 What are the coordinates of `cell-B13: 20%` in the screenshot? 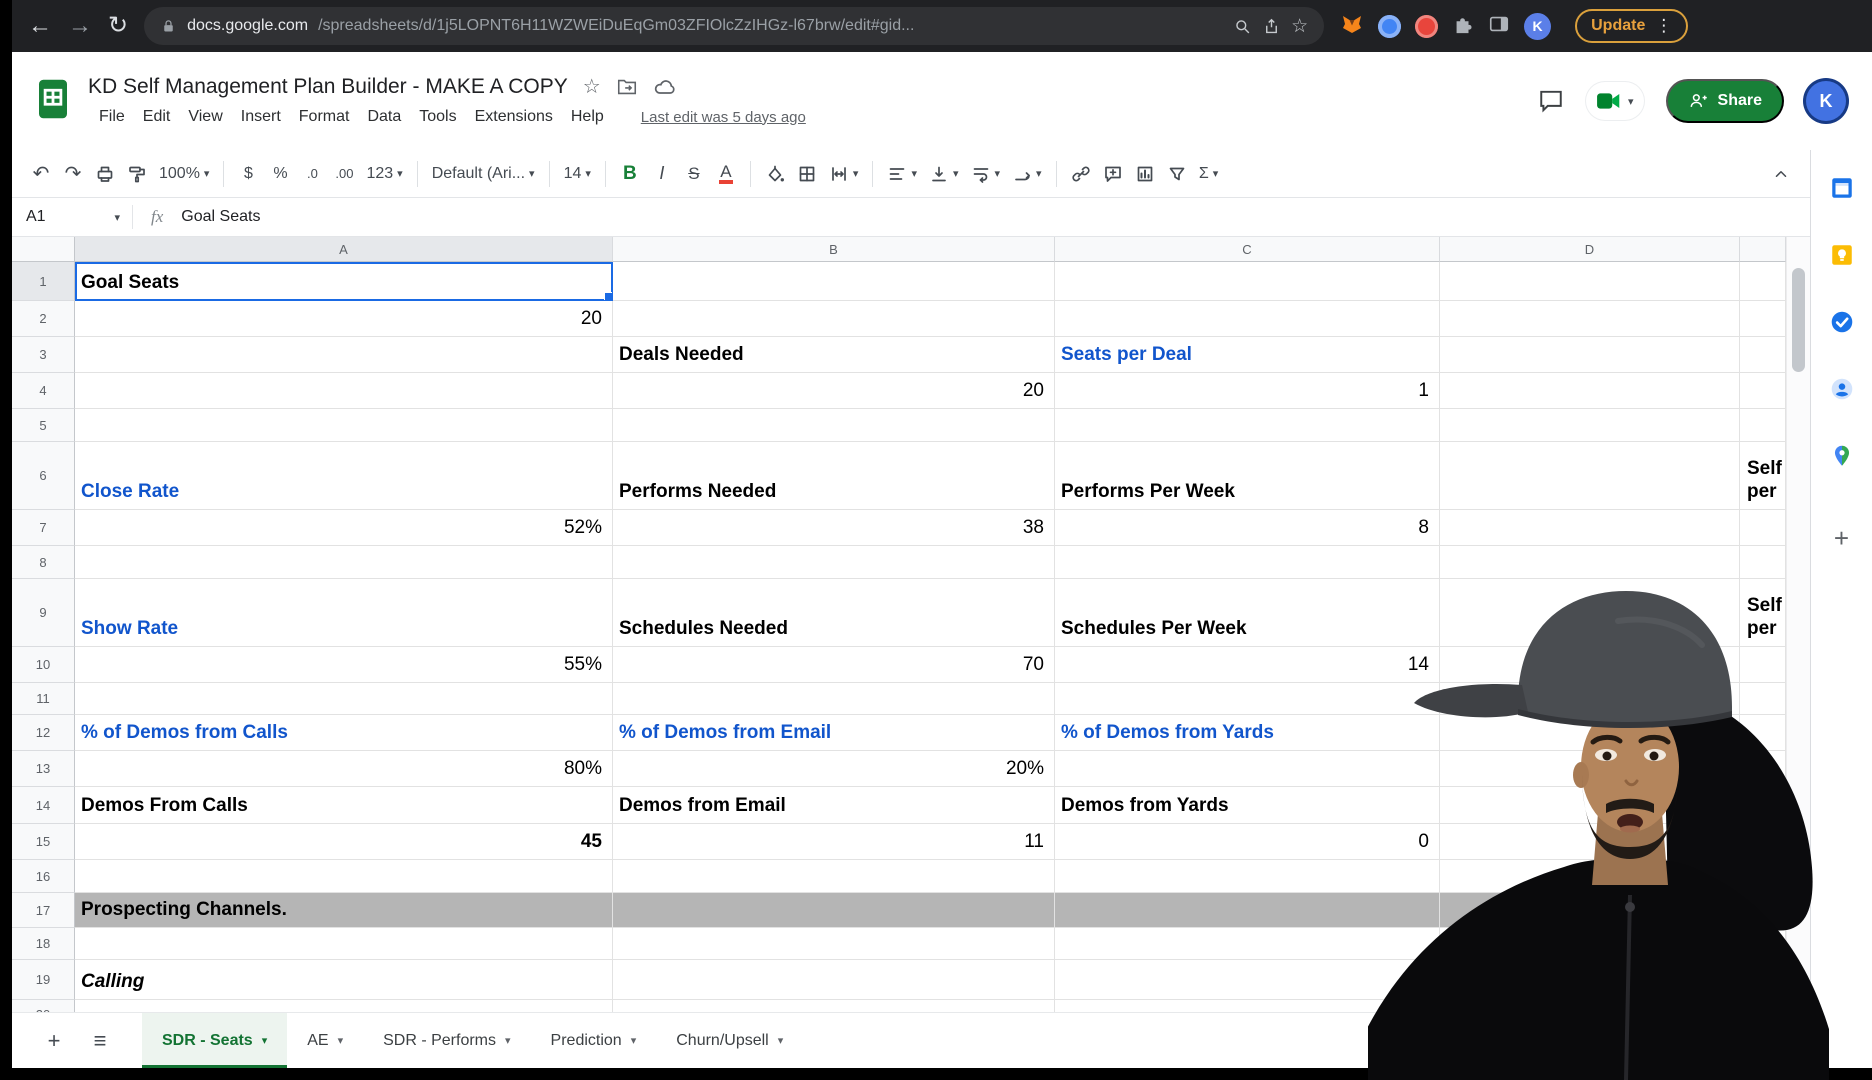 It's located at (834, 769).